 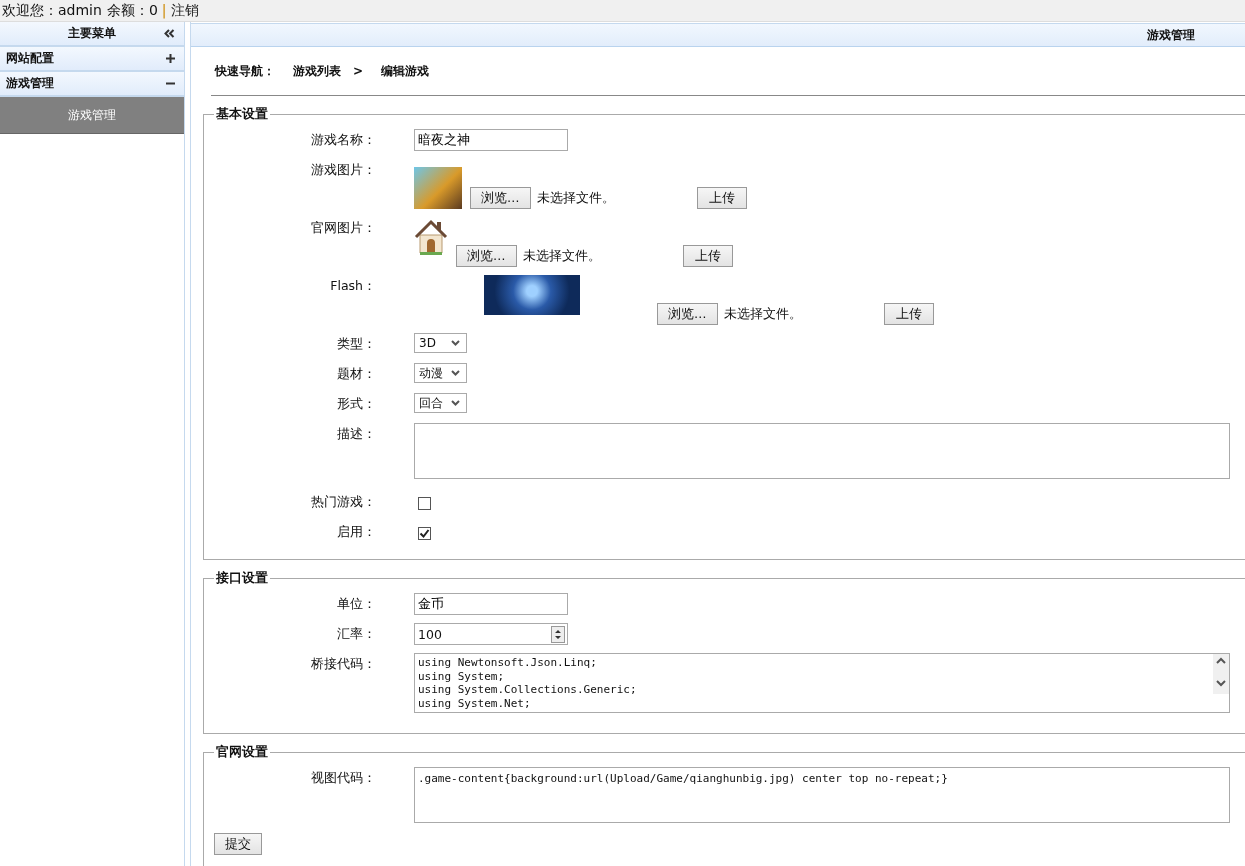 I want to click on field-label: 形式：, so click(x=356, y=403).